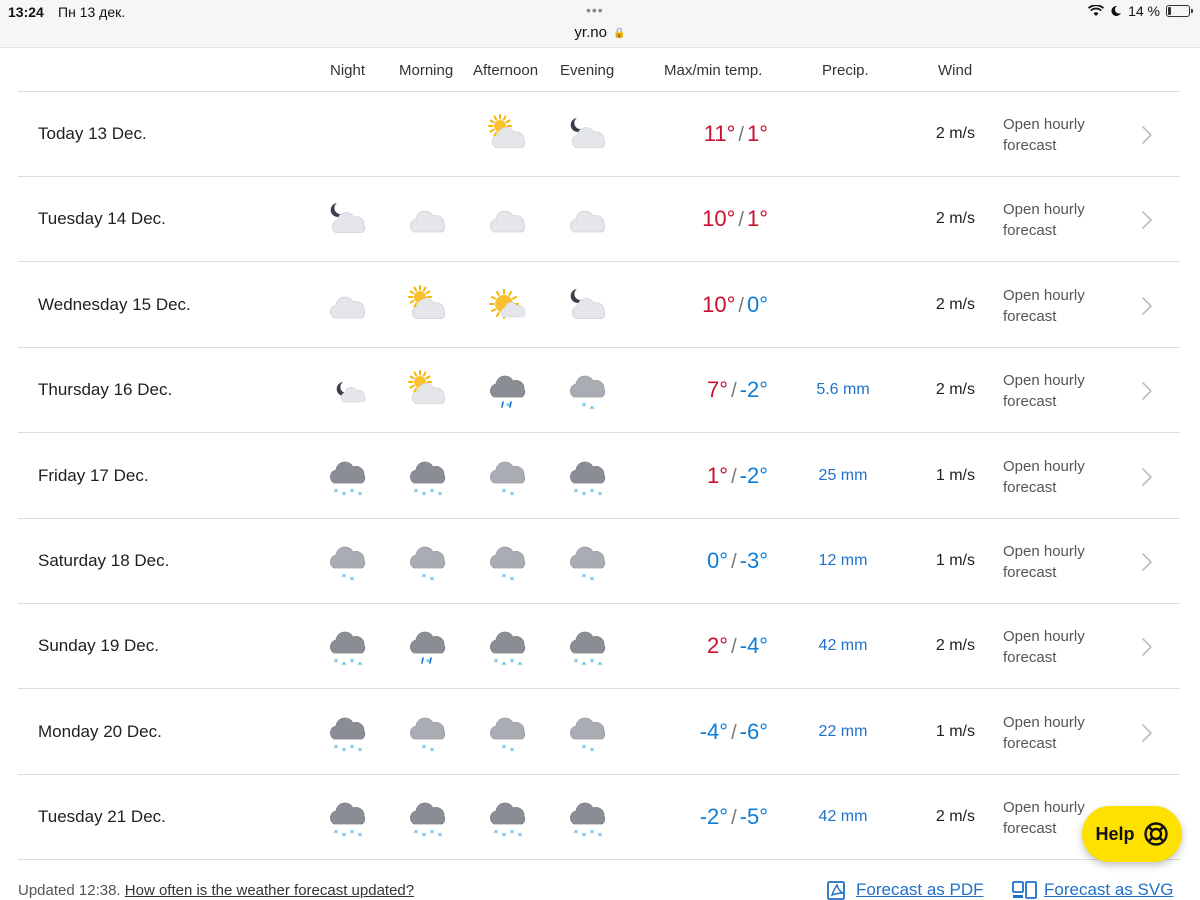 The height and width of the screenshot is (900, 1200). I want to click on forecast-pdf-link: Forecast as PDF, so click(905, 890).